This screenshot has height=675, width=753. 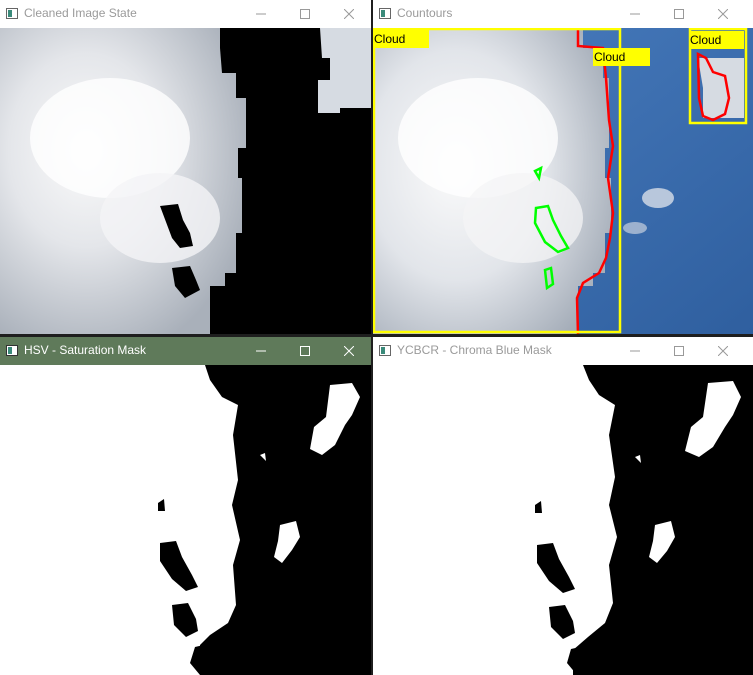 I want to click on titlebar: Countours, so click(x=563, y=14).